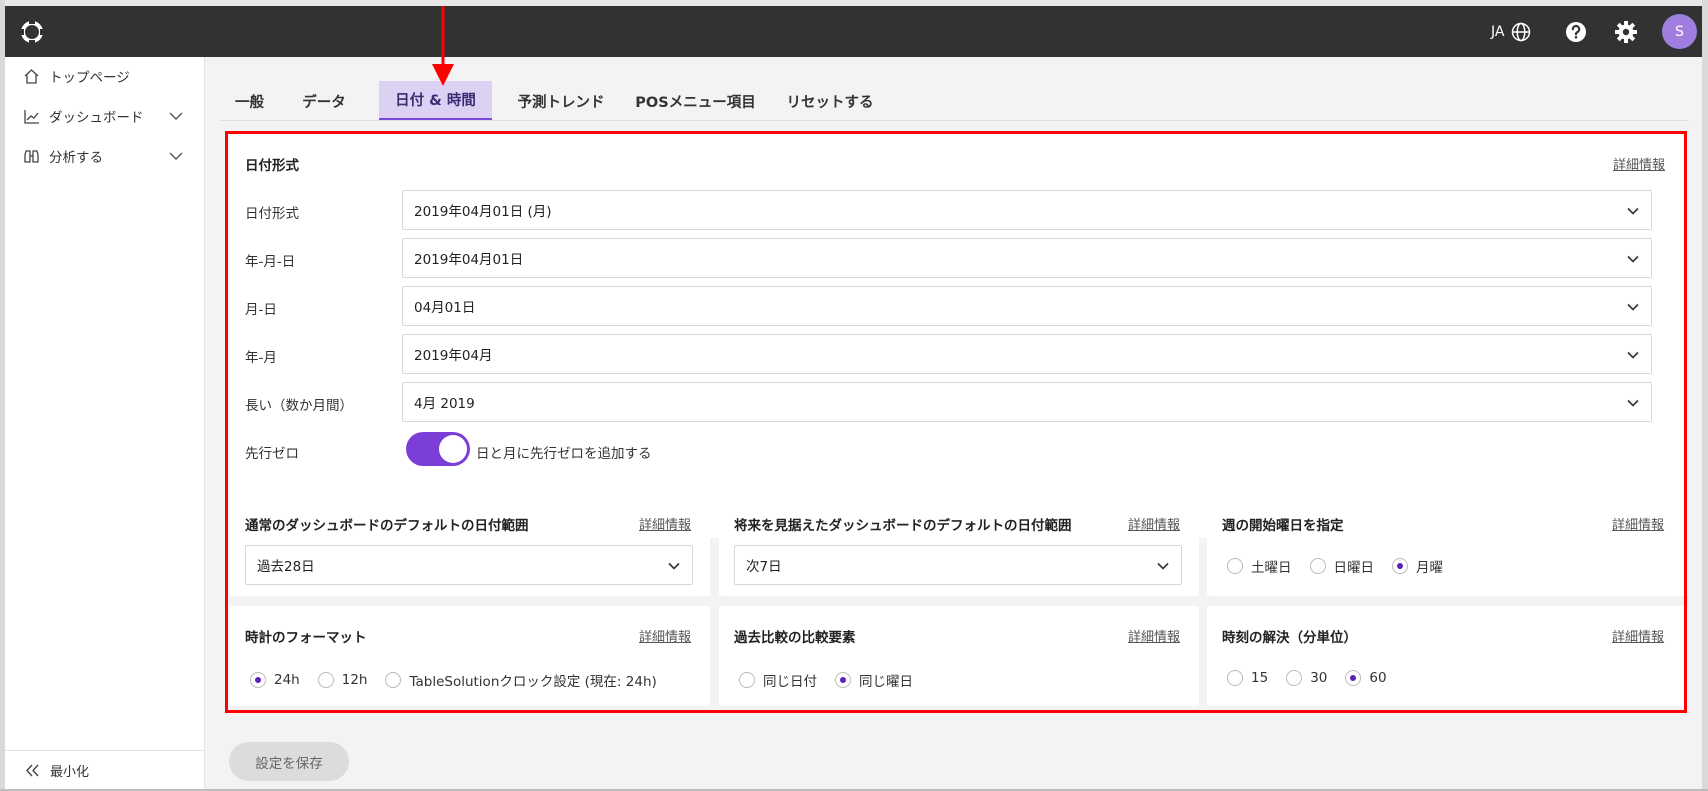 This screenshot has height=791, width=1708. I want to click on sidebar-item-label: ダッシュボード, so click(96, 118).